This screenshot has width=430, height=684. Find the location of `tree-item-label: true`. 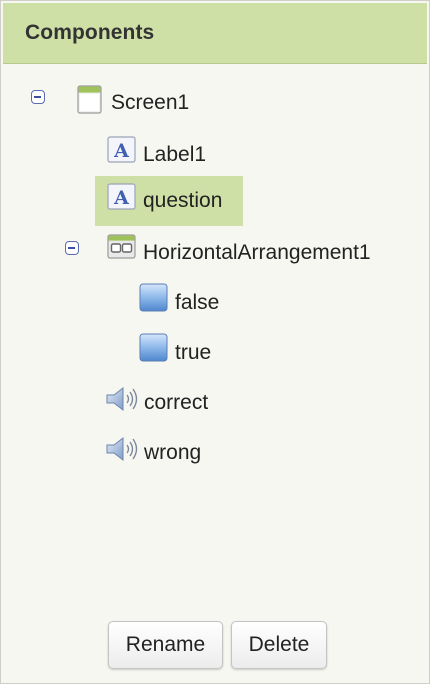

tree-item-label: true is located at coordinates (193, 352).